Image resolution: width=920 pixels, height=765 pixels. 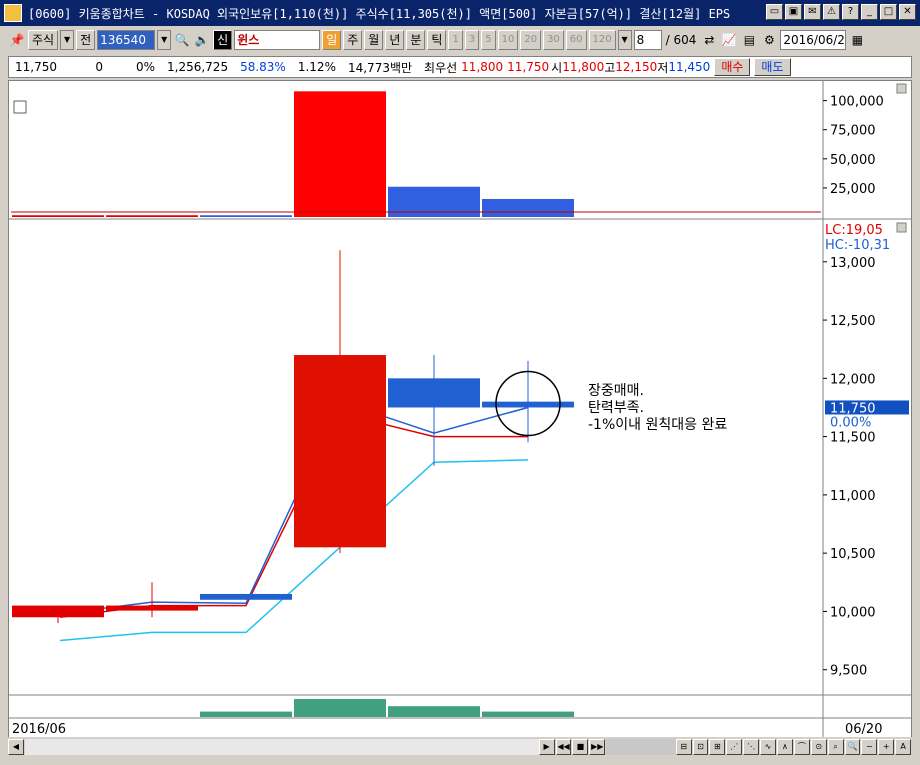 What do you see at coordinates (472, 40) in the screenshot?
I see `step-3: 3` at bounding box center [472, 40].